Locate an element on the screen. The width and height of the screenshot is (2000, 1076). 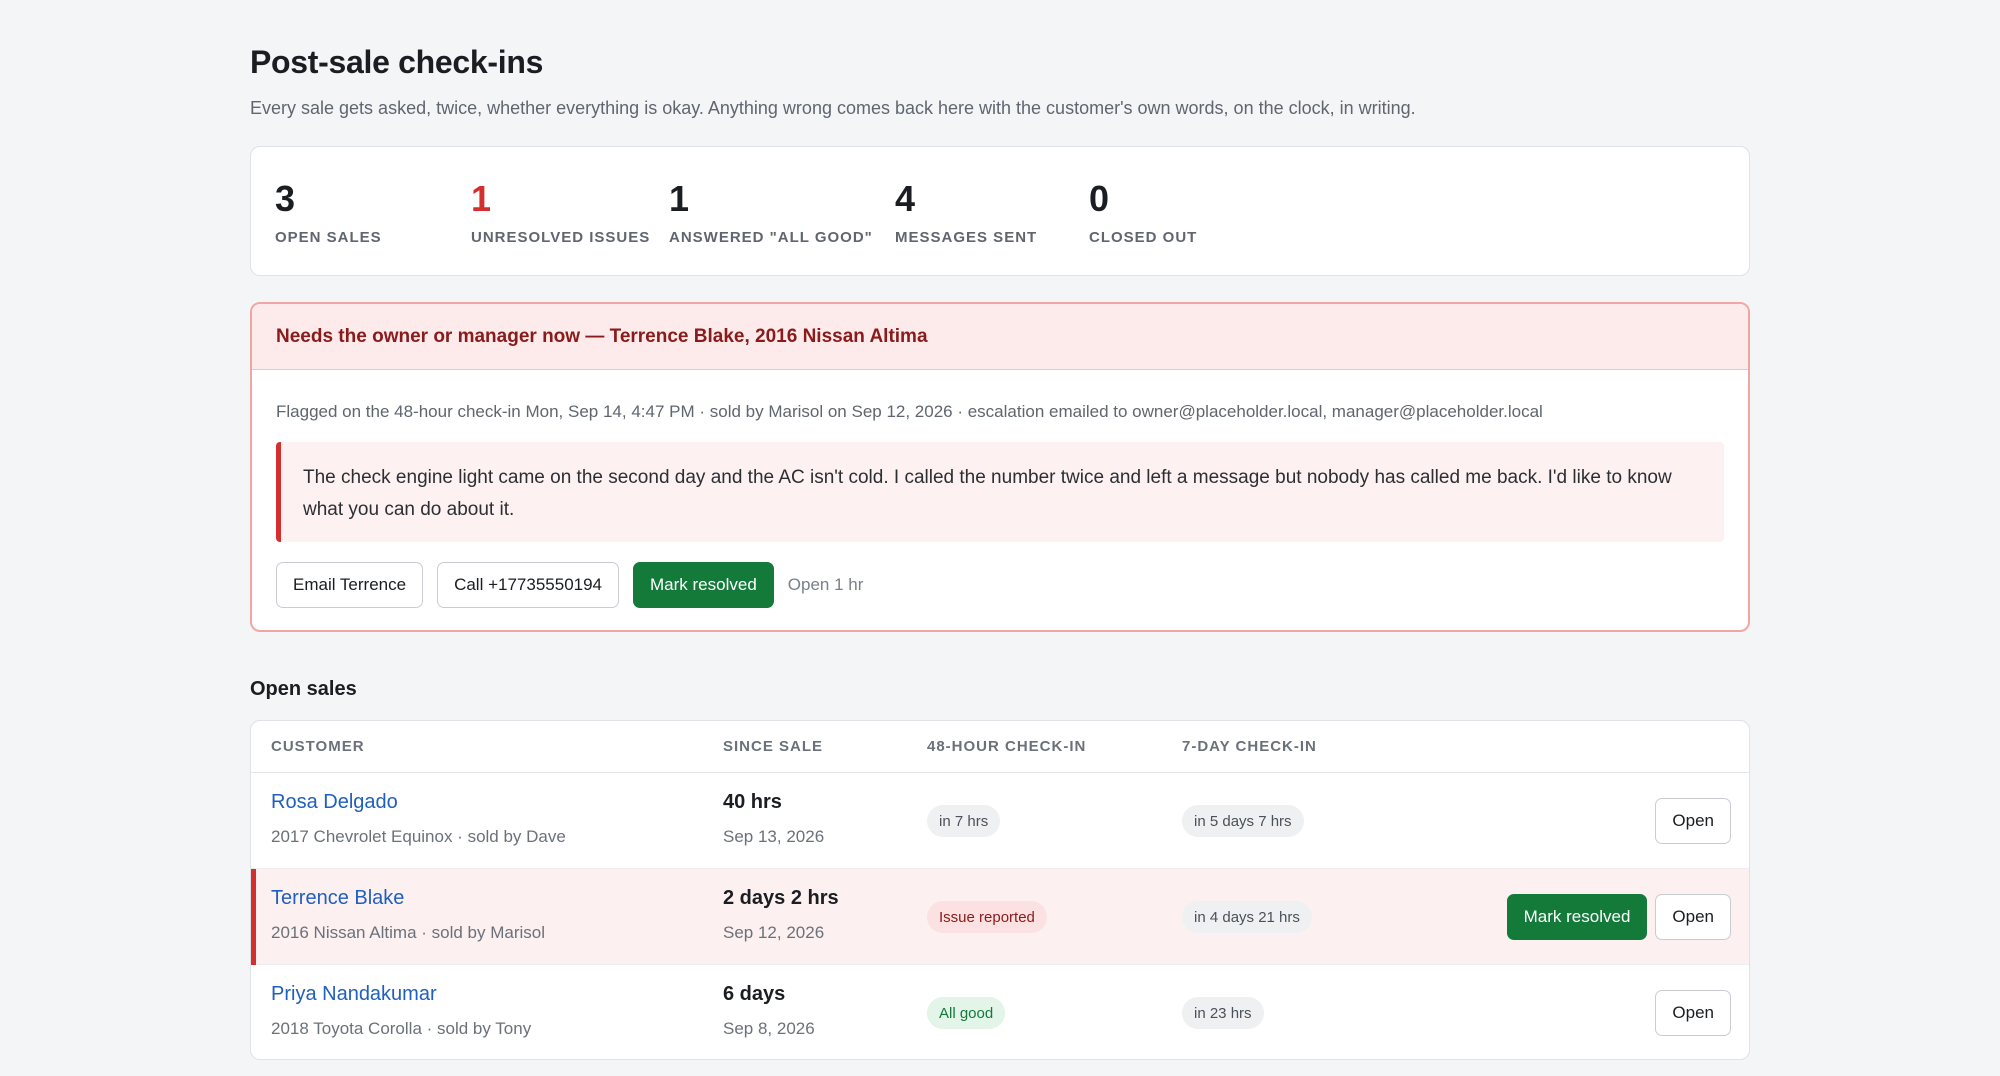
stat-unresolved-issues: 1 UNRESOLVED ISSUES is located at coordinates (560, 211).